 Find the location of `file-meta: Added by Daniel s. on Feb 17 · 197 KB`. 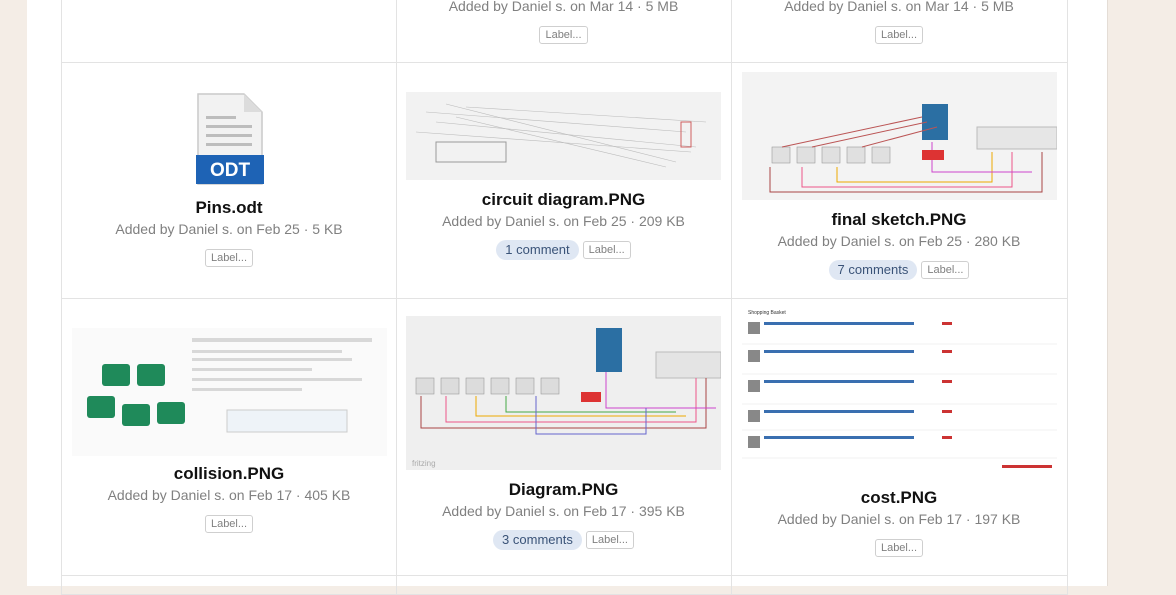

file-meta: Added by Daniel s. on Feb 17 · 197 KB is located at coordinates (899, 519).